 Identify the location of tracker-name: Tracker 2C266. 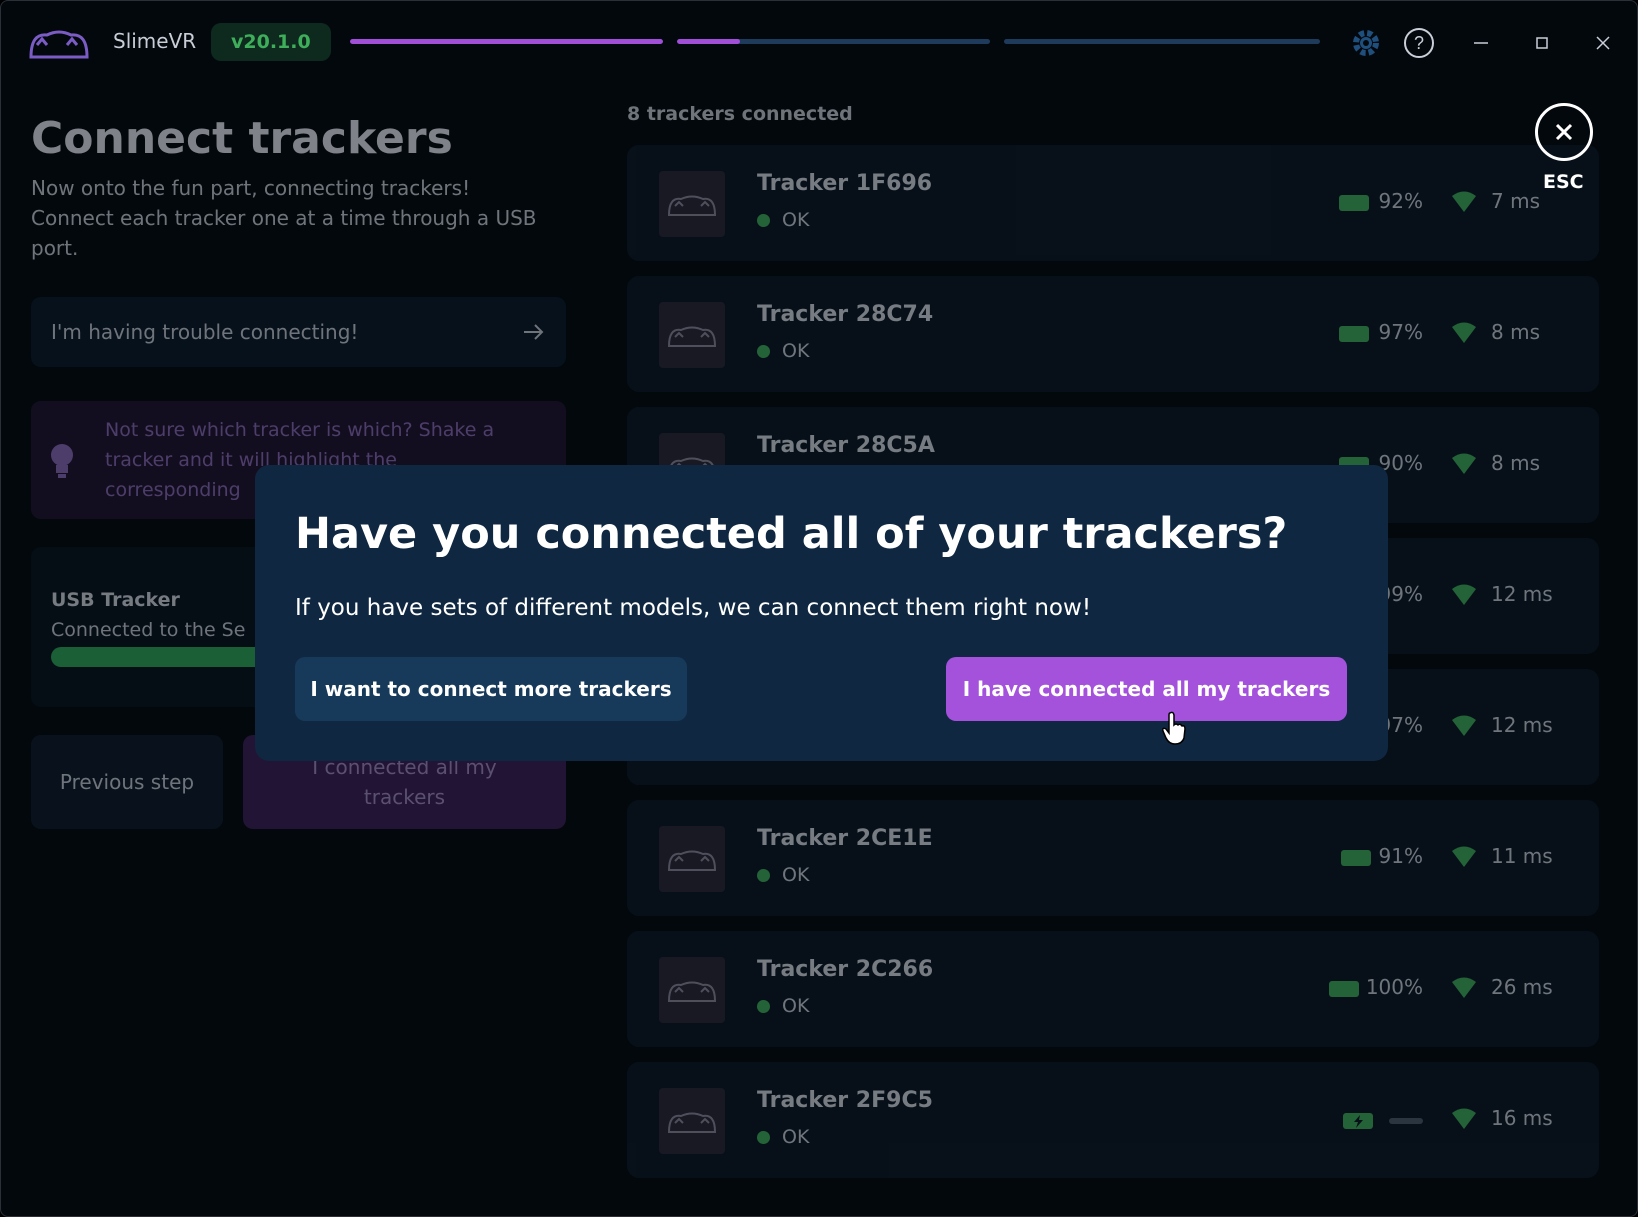
(845, 969).